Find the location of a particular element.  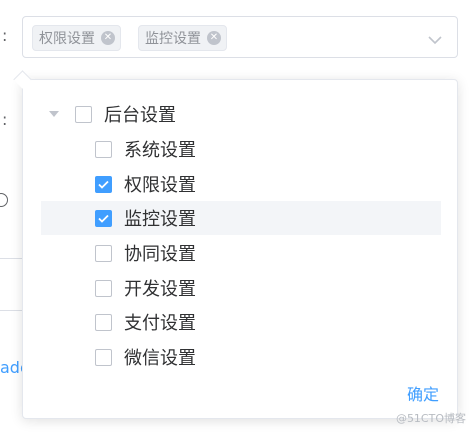

watermark: @51CTO博客 is located at coordinates (430, 418).